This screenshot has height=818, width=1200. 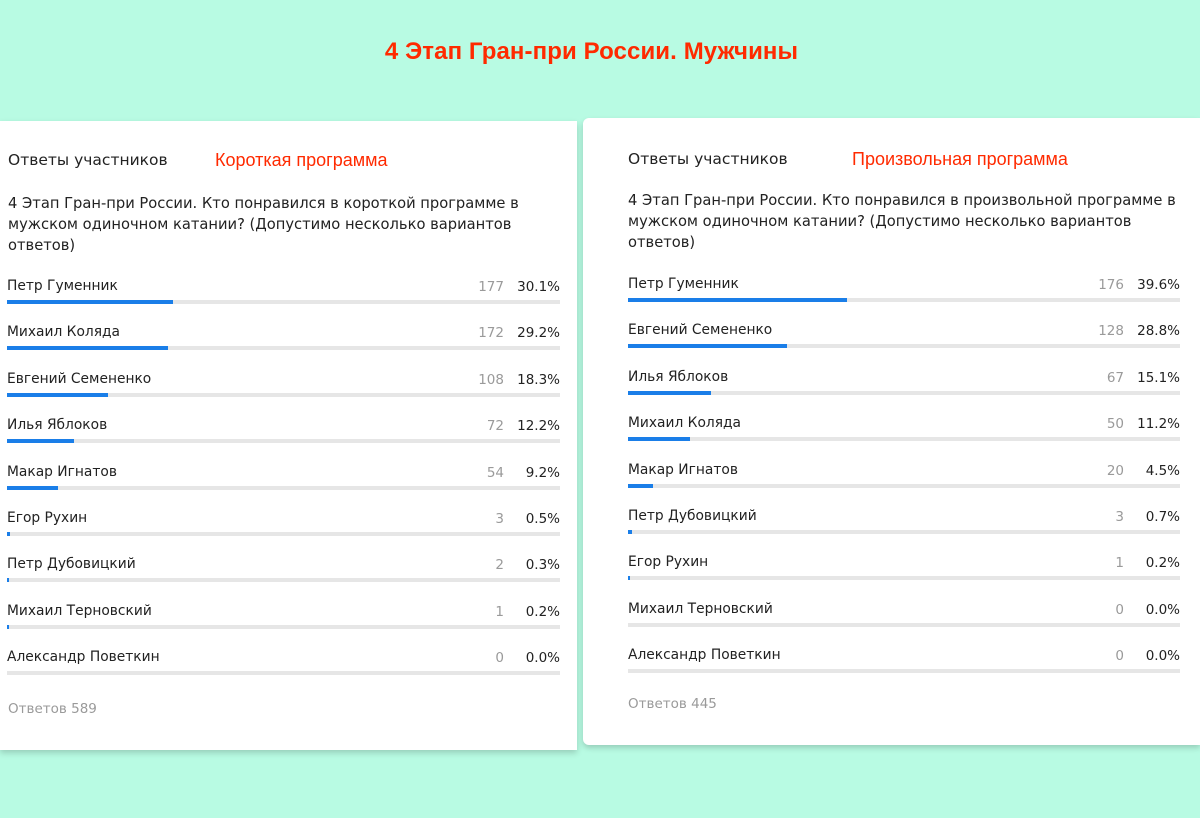 I want to click on skater-name: Петр Гуменник, so click(x=683, y=284).